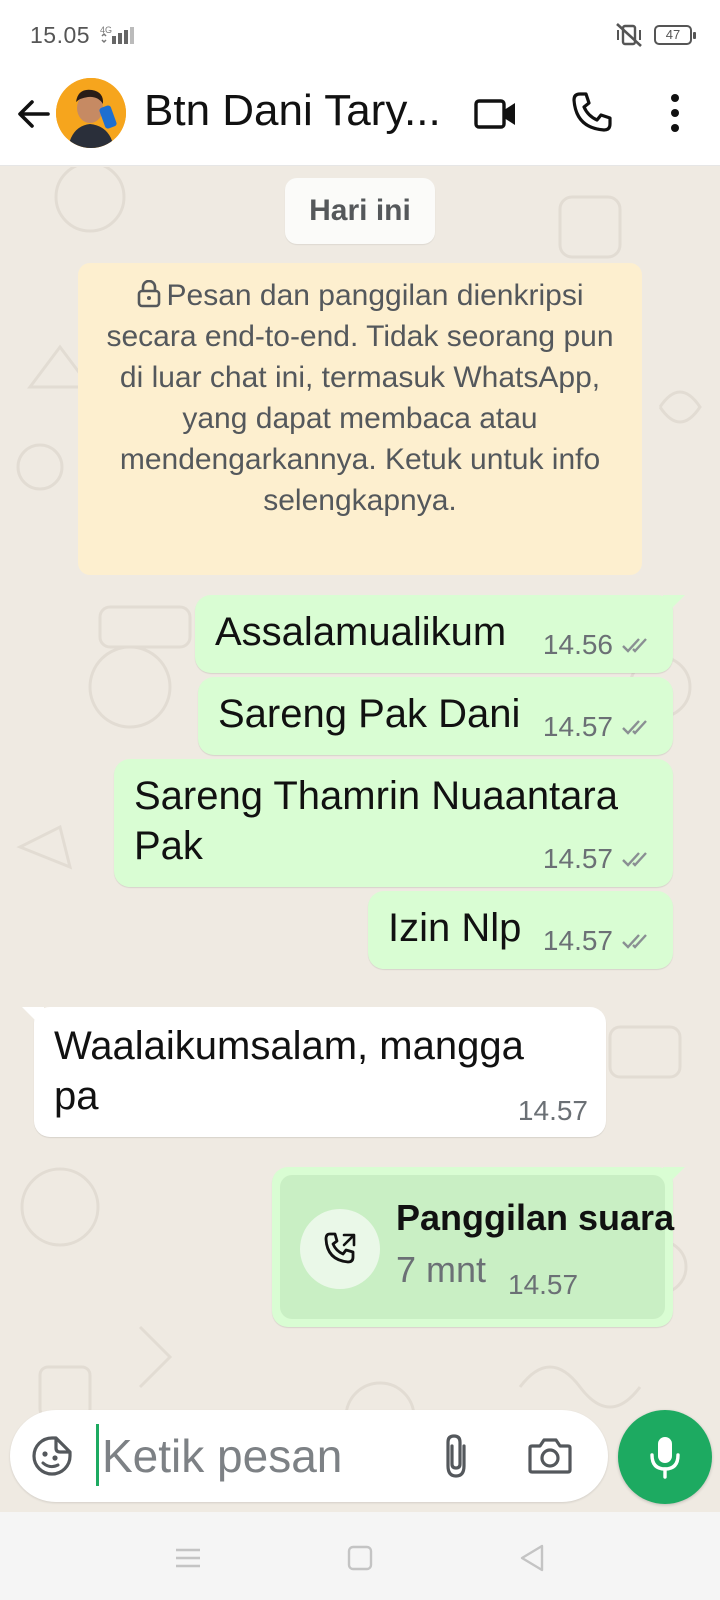 The height and width of the screenshot is (1600, 720). I want to click on message-text: Assalamualikum, so click(361, 632).